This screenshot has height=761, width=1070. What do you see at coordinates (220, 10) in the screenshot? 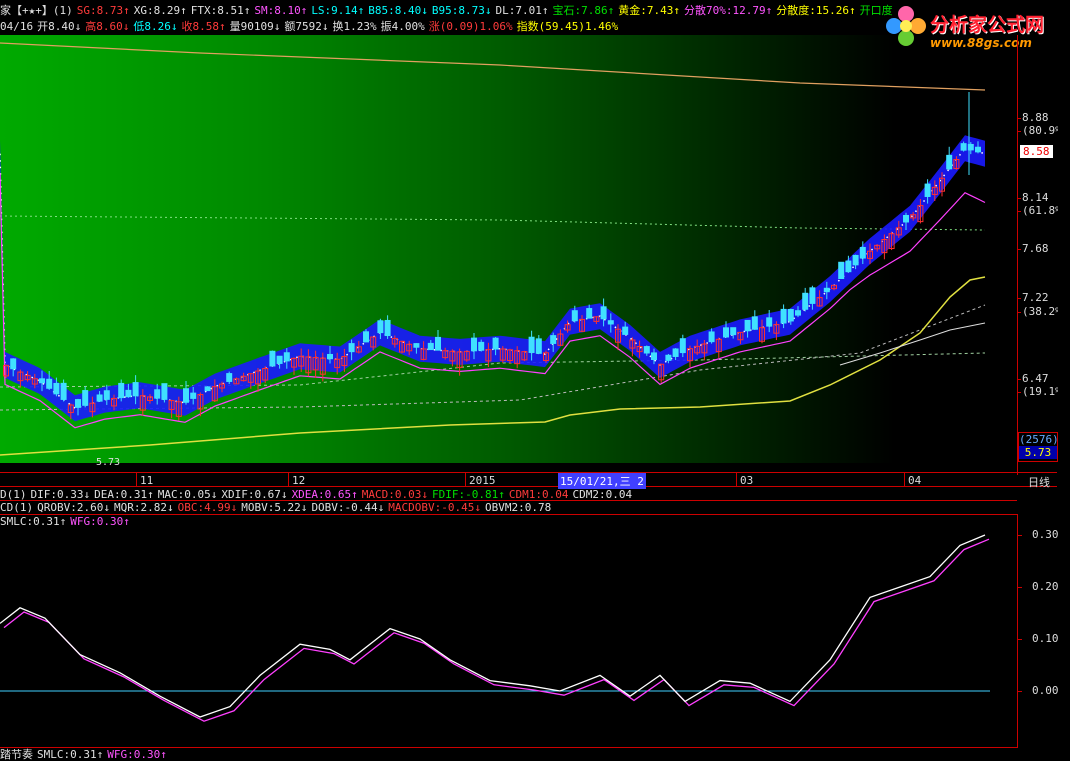
I see `indicator-value: FTX:8.51↑` at bounding box center [220, 10].